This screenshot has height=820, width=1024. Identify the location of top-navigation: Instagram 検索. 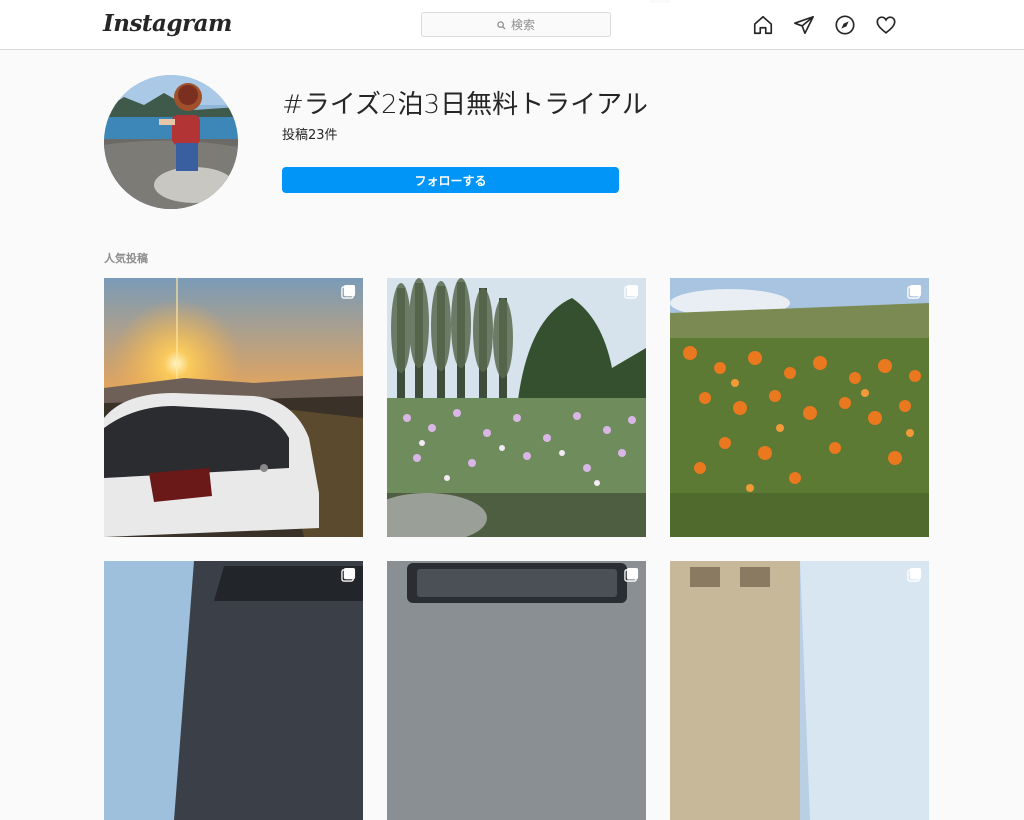
(512, 25).